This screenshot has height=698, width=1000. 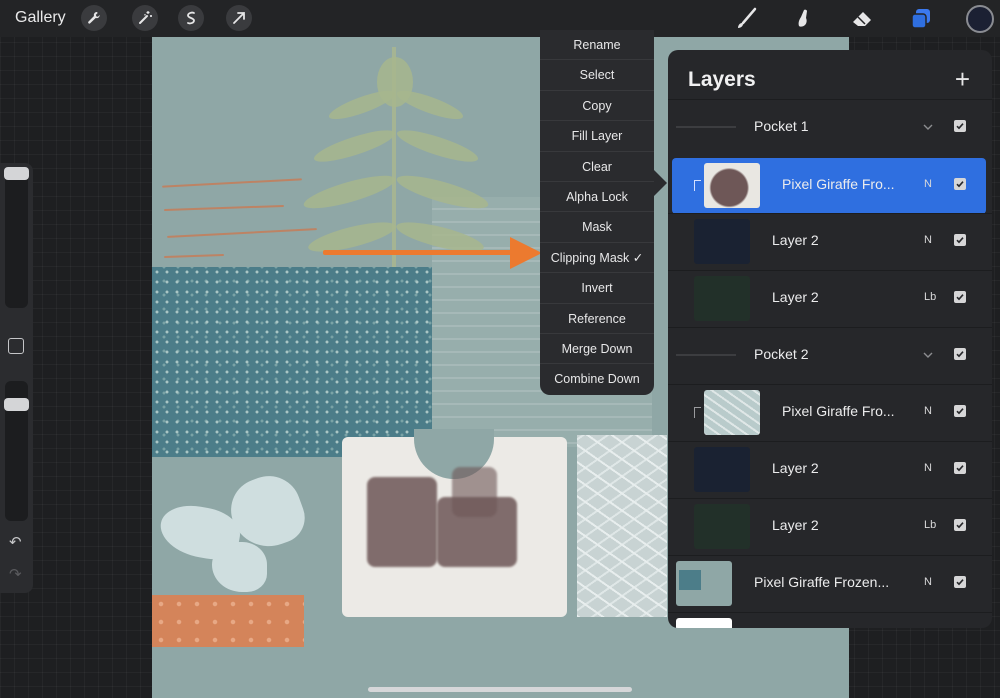 What do you see at coordinates (239, 18) in the screenshot?
I see `transform-arrow-icon` at bounding box center [239, 18].